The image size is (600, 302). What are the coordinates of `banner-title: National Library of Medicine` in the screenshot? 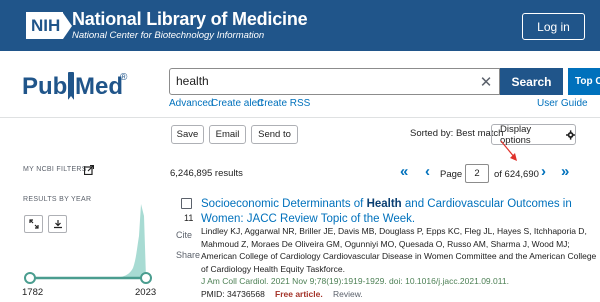 It's located at (190, 19).